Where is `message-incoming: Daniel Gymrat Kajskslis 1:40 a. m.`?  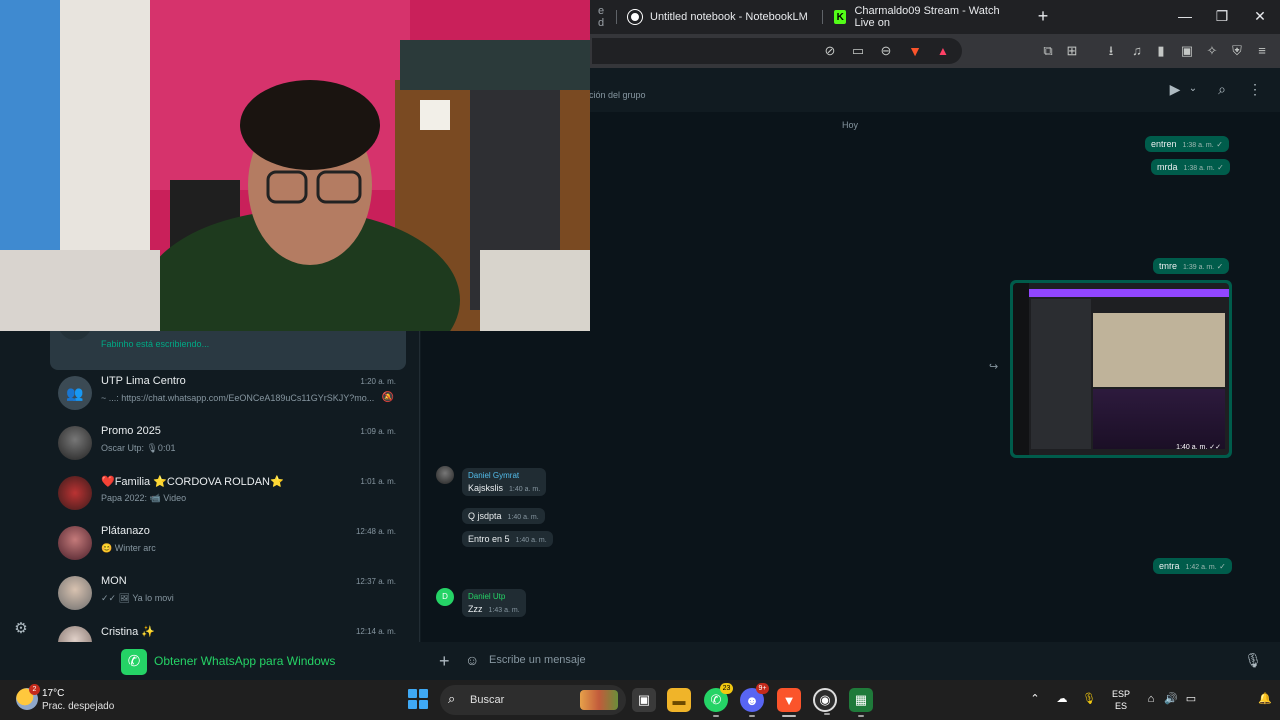 message-incoming: Daniel Gymrat Kajskslis 1:40 a. m. is located at coordinates (504, 482).